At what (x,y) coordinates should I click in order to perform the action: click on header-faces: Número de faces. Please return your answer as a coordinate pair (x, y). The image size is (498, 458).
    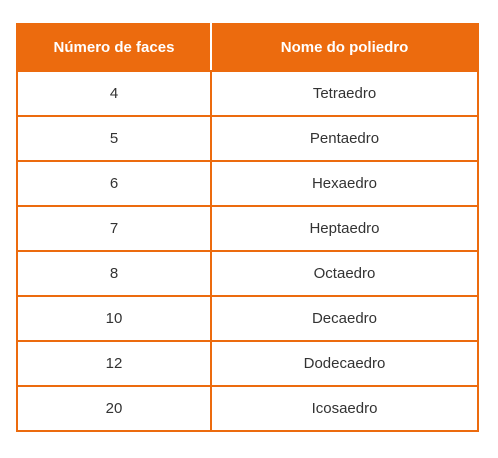
    Looking at the image, I should click on (114, 47).